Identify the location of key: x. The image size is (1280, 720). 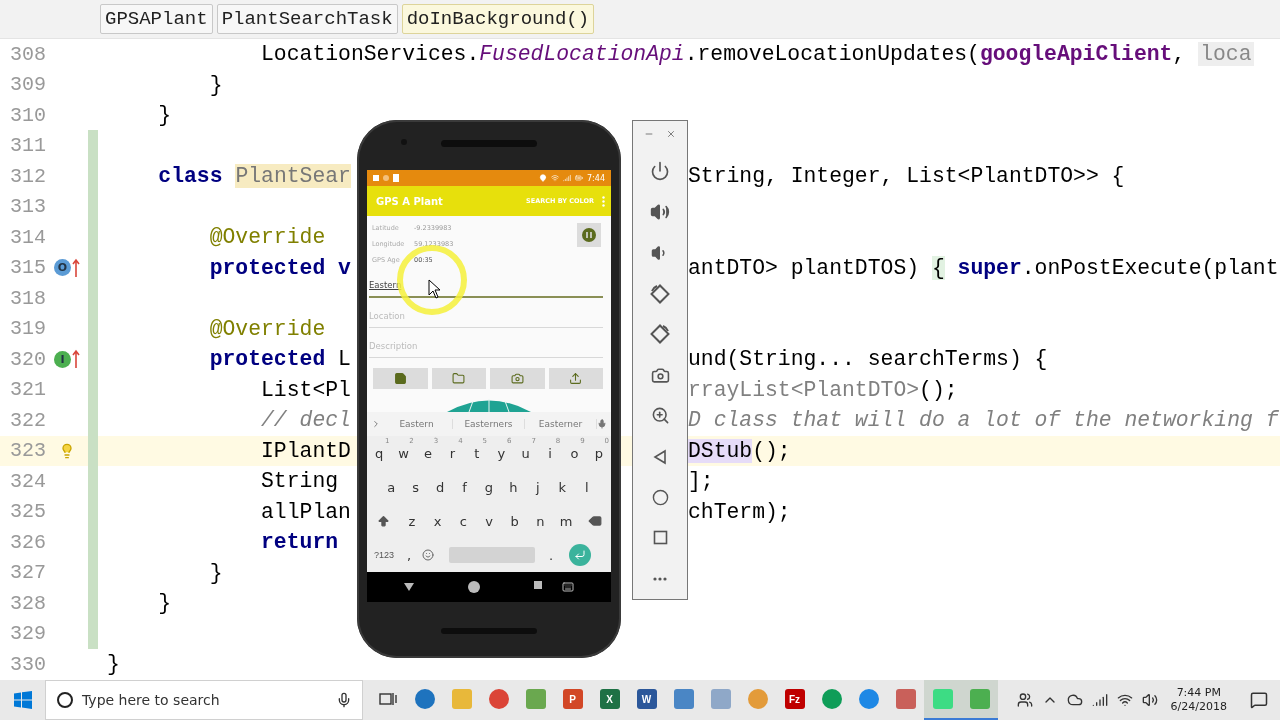
(437, 521).